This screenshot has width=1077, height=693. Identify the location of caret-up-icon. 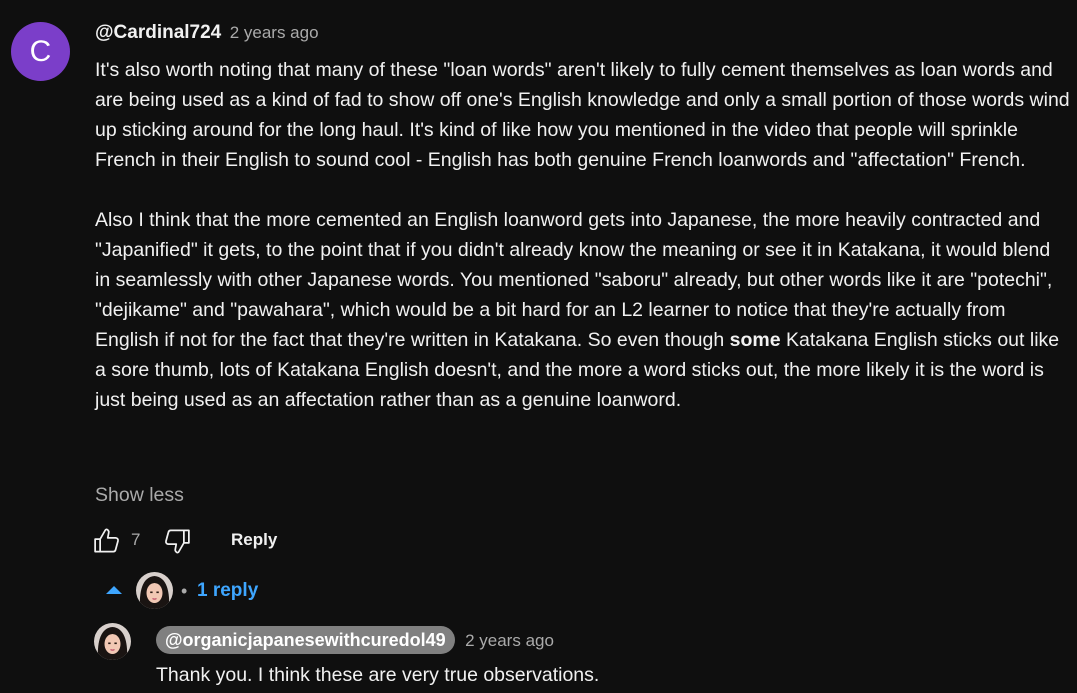
(114, 590).